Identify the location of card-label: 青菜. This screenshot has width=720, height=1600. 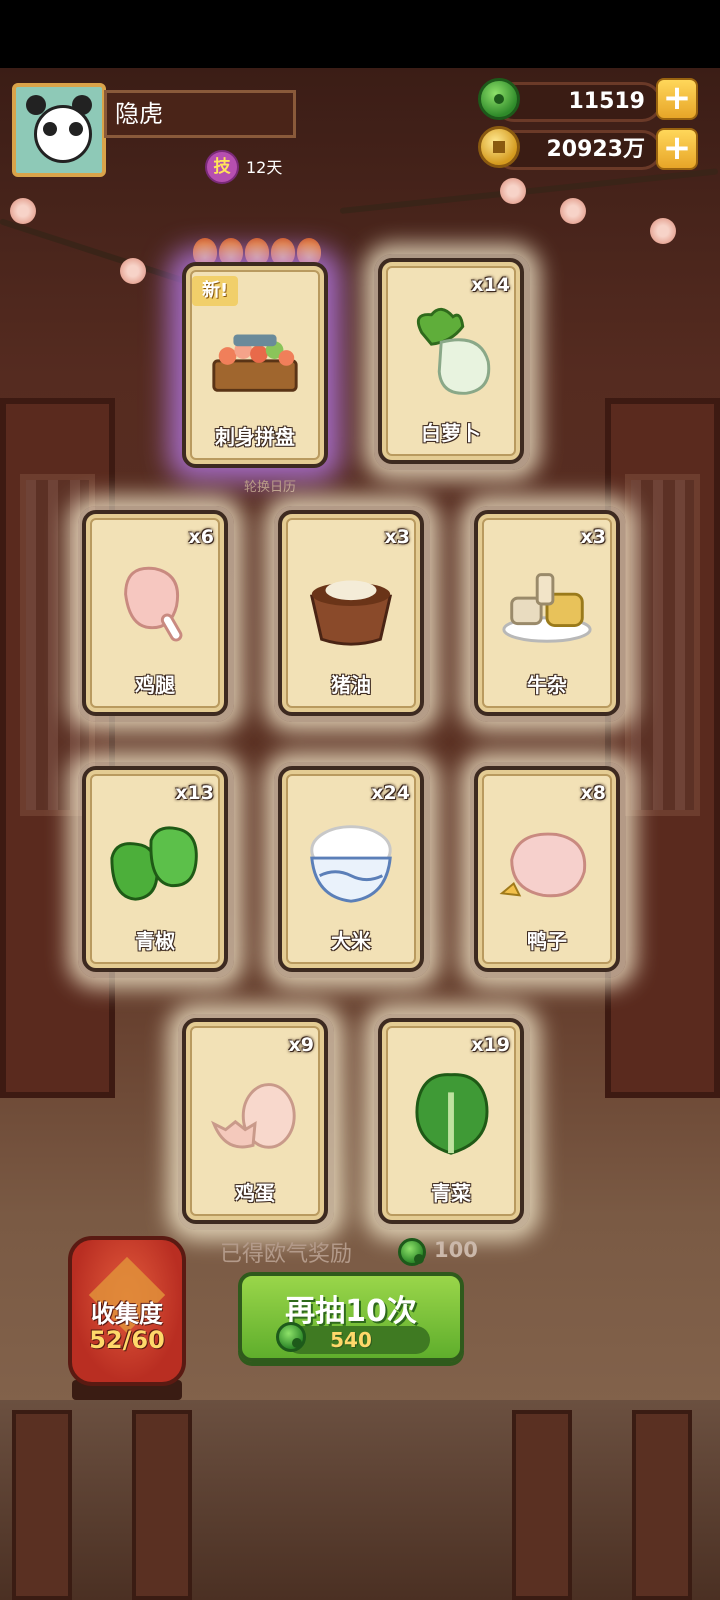
(451, 1193).